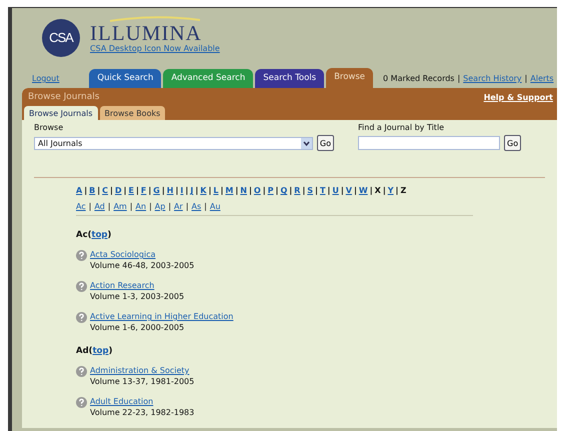 The width and height of the screenshot is (561, 431). I want to click on letter-link: O, so click(257, 190).